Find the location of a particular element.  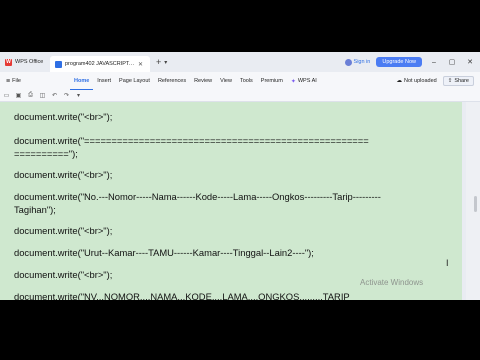

scrollbar-thumb is located at coordinates (475, 204).